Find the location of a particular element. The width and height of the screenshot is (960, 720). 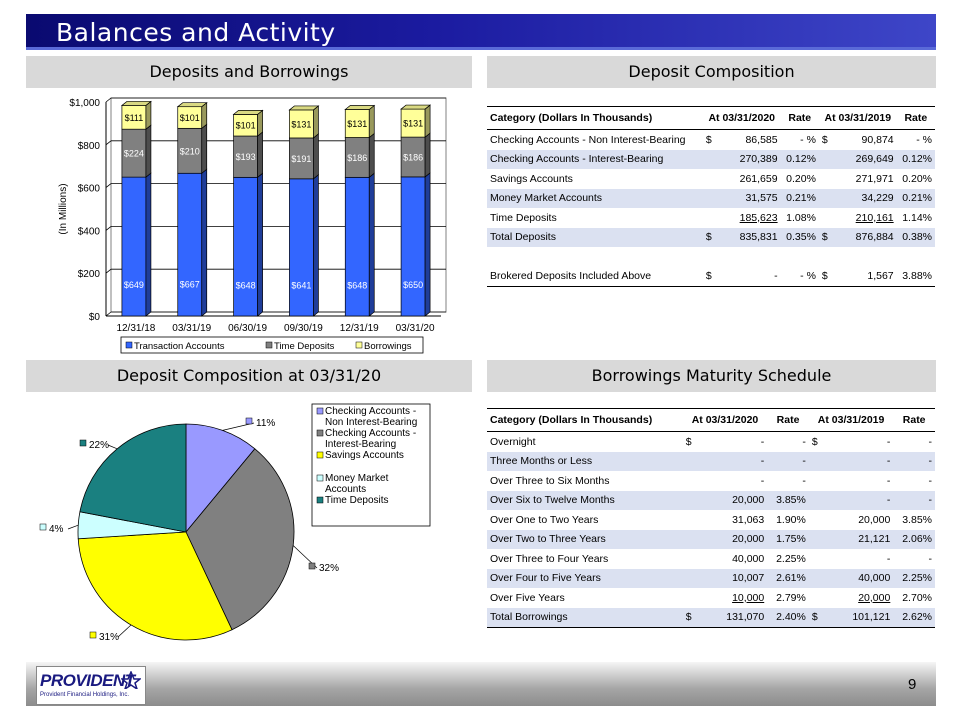

column-header: At 03/31/2019 is located at coordinates (851, 420).